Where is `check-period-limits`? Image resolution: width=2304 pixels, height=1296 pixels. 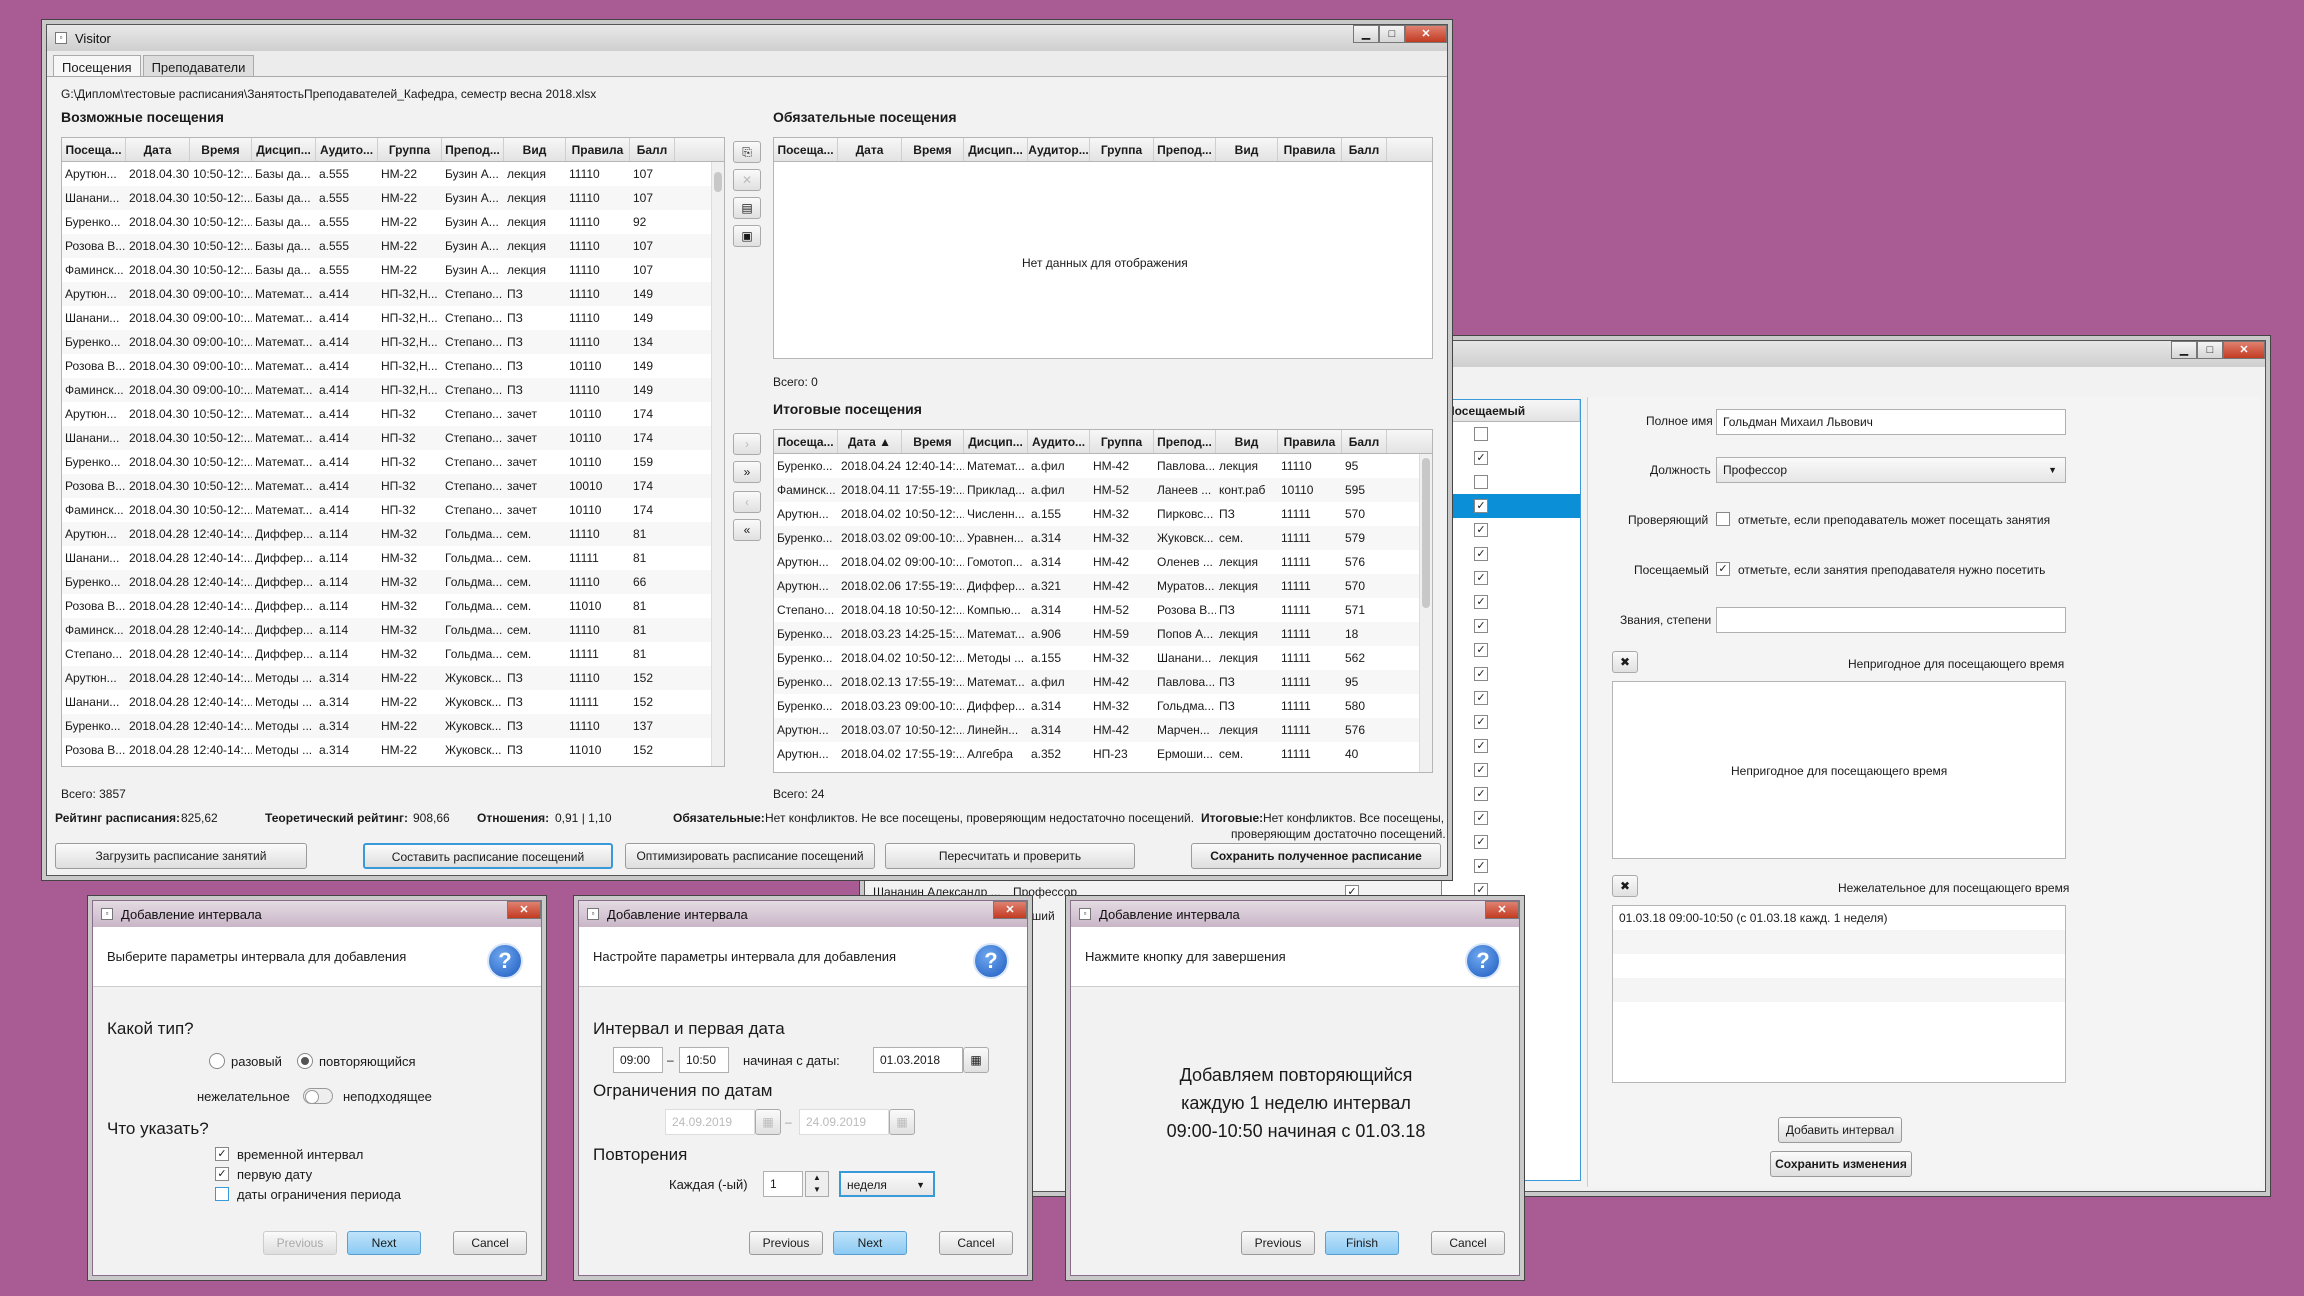
check-period-limits is located at coordinates (222, 1194).